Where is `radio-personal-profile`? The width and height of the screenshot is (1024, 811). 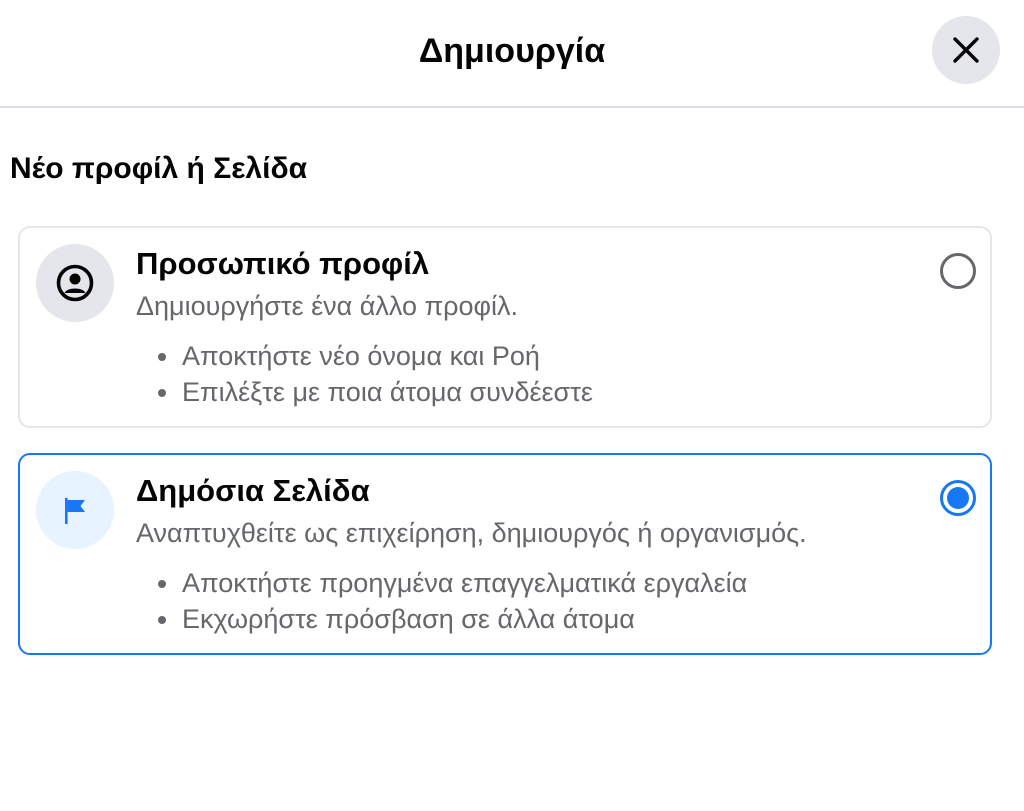
radio-personal-profile is located at coordinates (958, 271).